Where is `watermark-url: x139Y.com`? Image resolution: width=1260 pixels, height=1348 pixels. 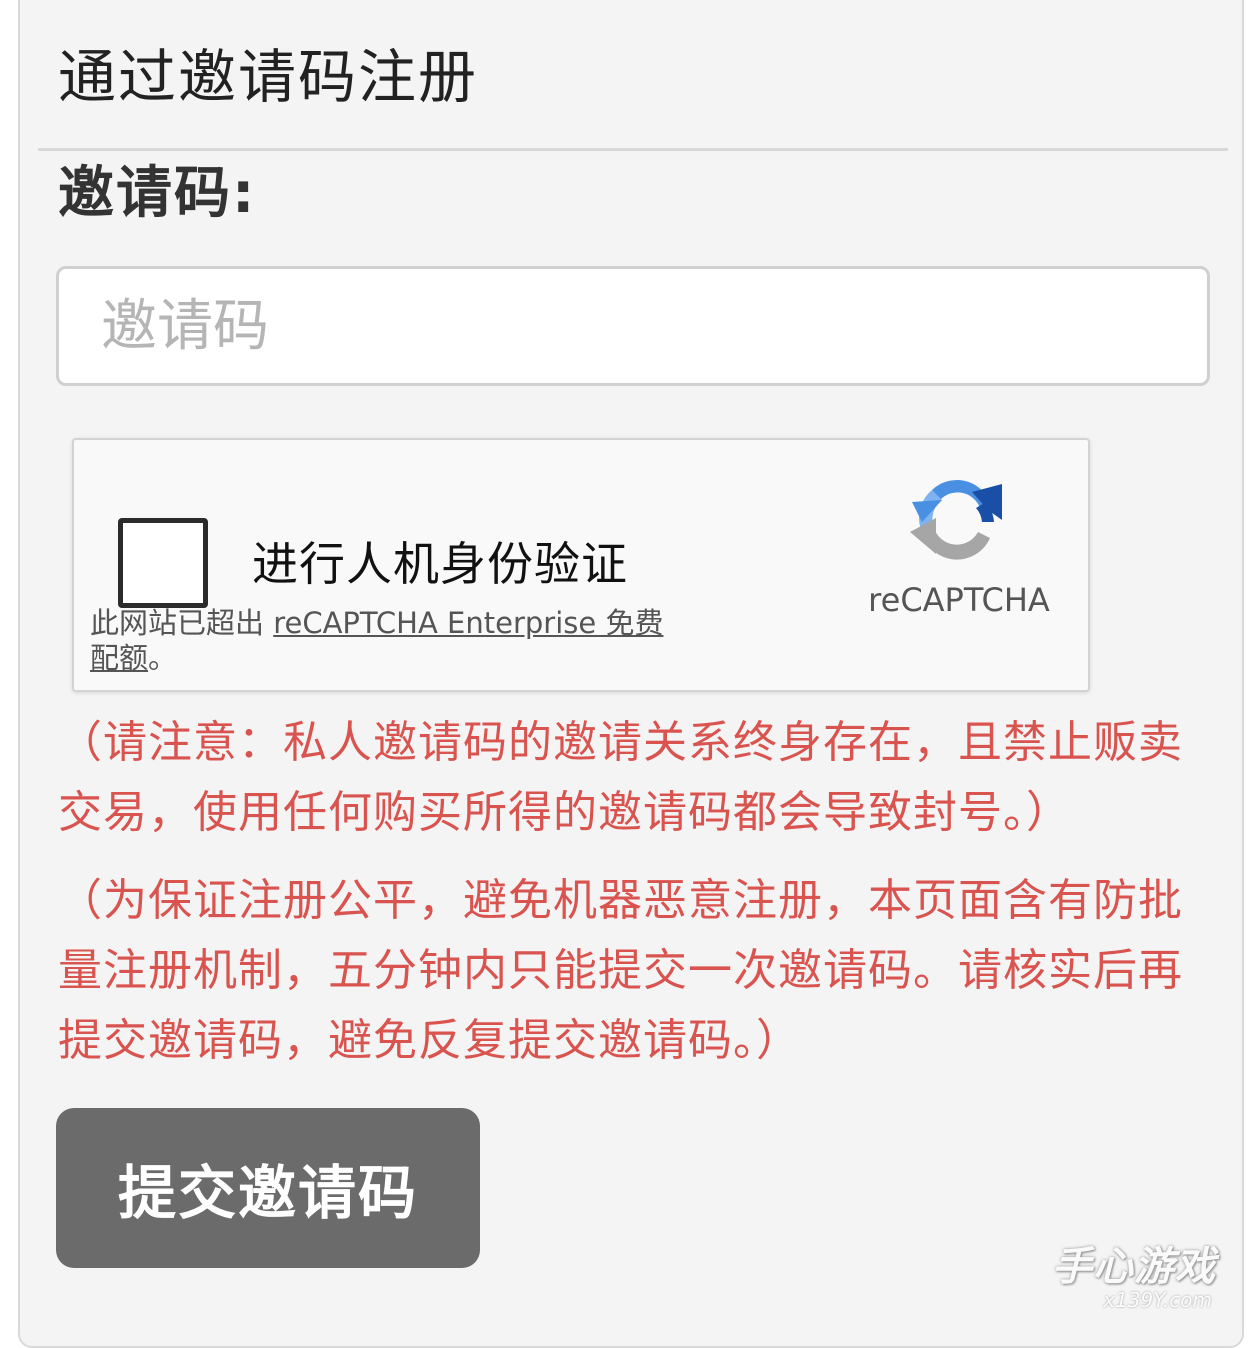 watermark-url: x139Y.com is located at coordinates (1157, 1300).